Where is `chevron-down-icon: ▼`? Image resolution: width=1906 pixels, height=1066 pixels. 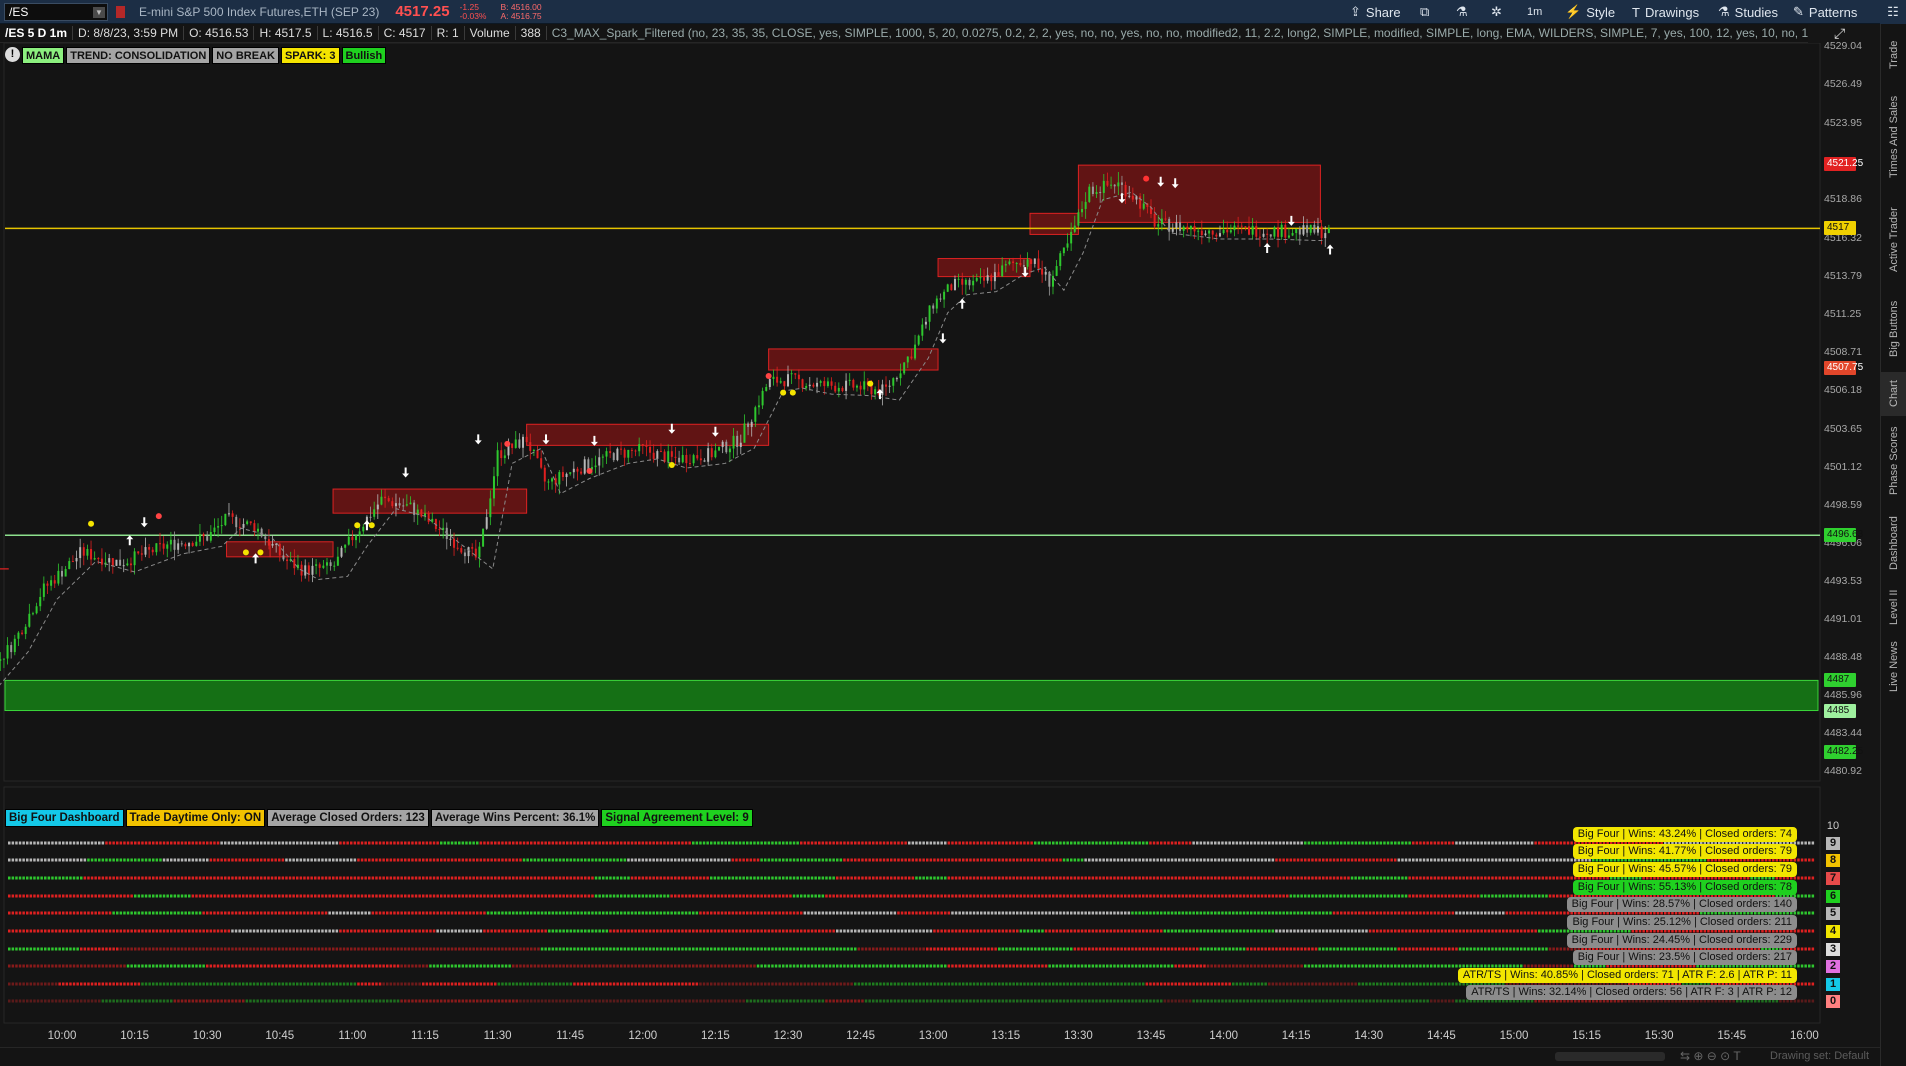 chevron-down-icon: ▼ is located at coordinates (99, 12).